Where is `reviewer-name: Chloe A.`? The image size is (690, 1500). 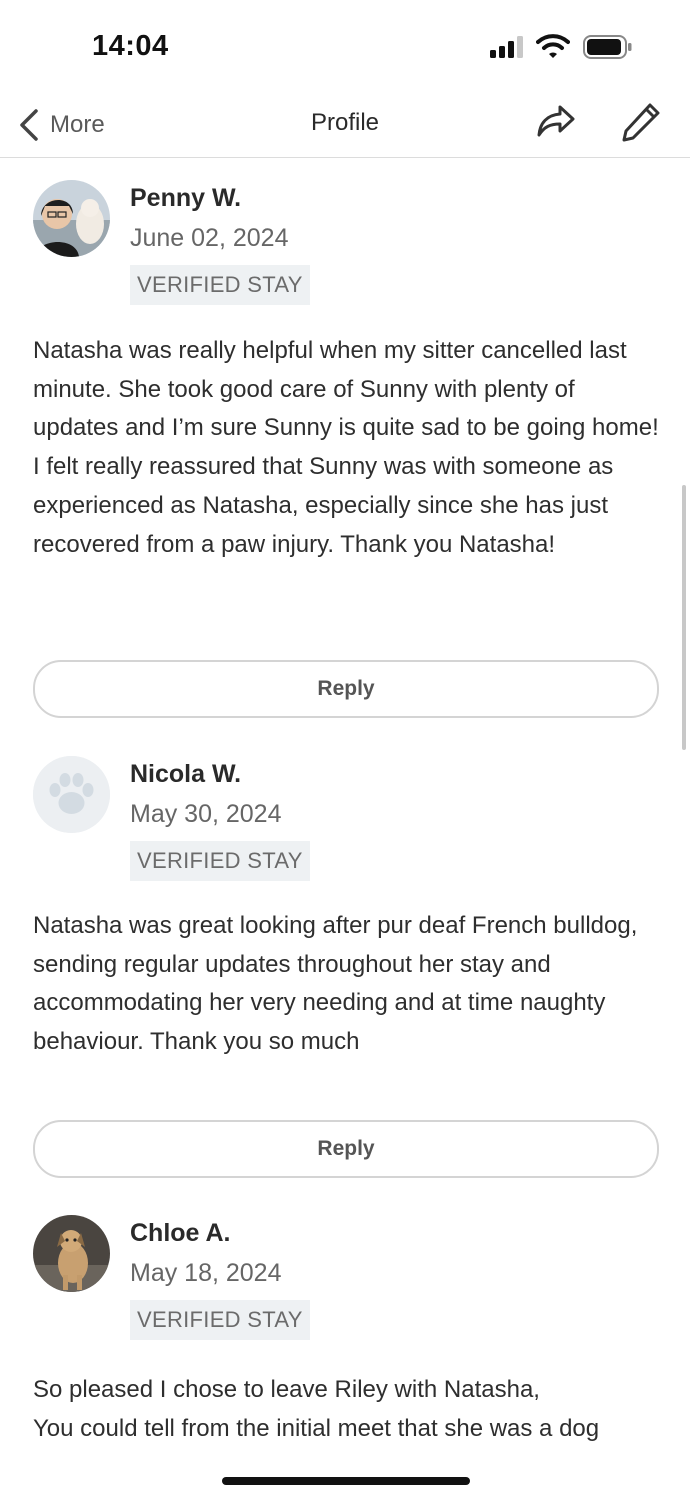
reviewer-name: Chloe A. is located at coordinates (180, 1233).